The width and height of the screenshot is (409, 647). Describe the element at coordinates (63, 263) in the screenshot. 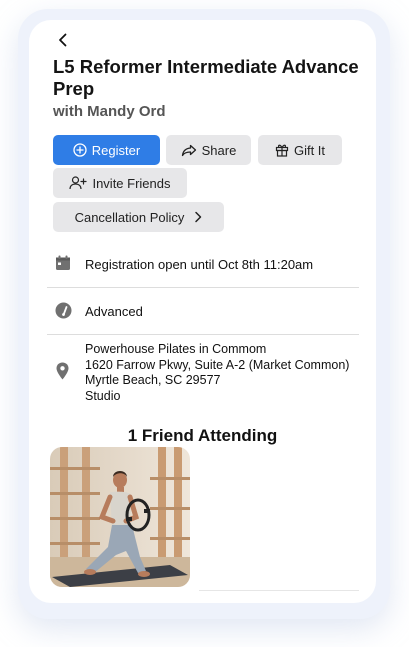

I see `calendar-icon` at that location.